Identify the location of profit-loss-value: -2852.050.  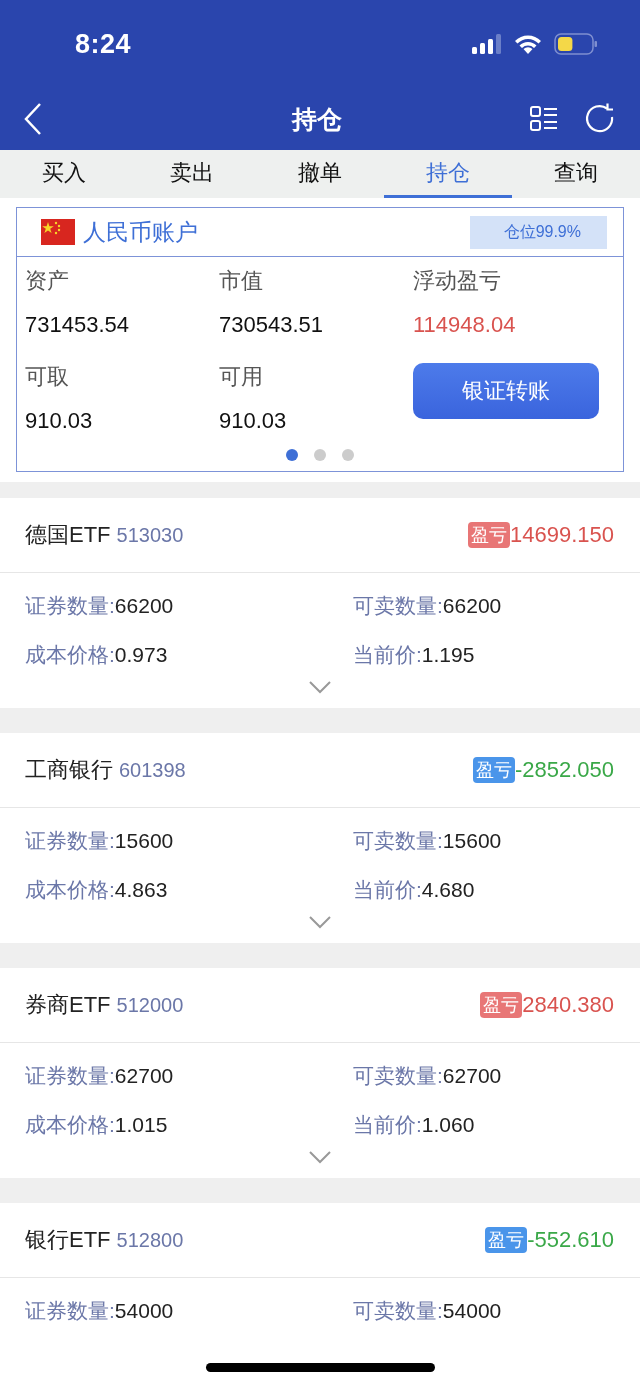
(564, 770).